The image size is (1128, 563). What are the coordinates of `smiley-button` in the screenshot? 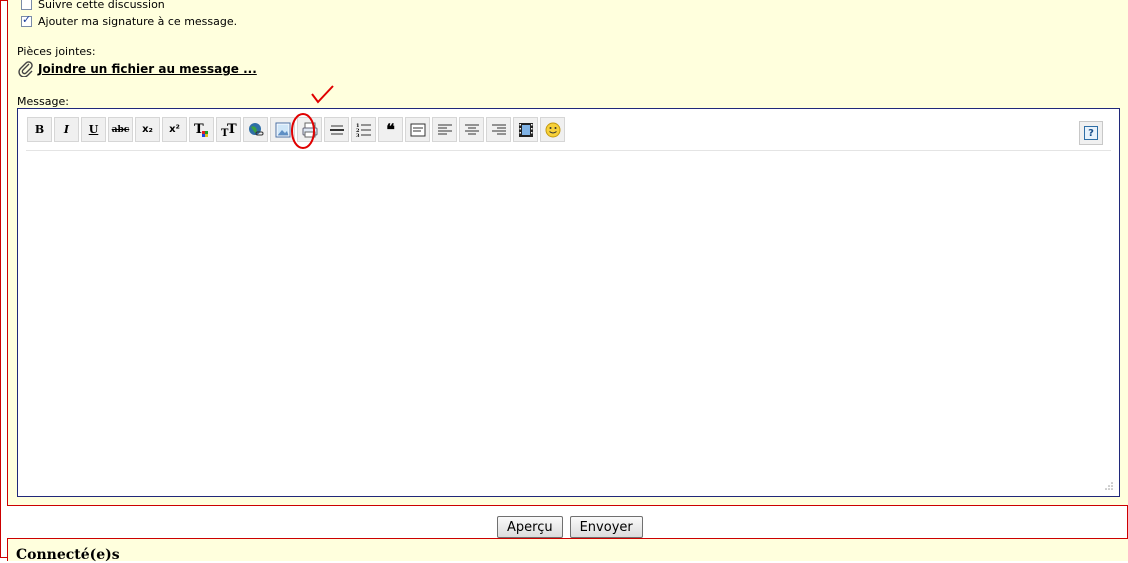 It's located at (552, 129).